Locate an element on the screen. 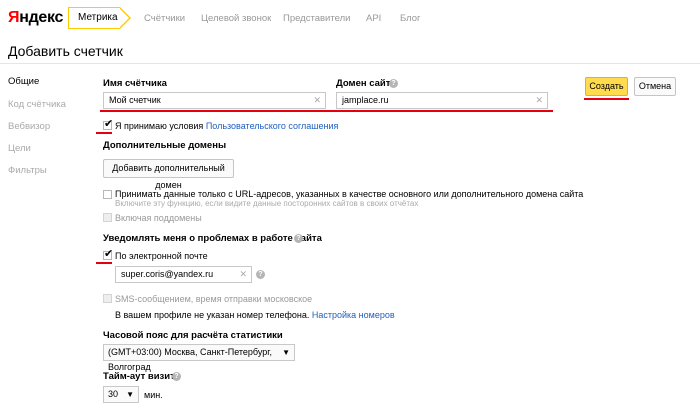 The height and width of the screenshot is (415, 700). counter-name-value: Мой счетчик is located at coordinates (135, 100).